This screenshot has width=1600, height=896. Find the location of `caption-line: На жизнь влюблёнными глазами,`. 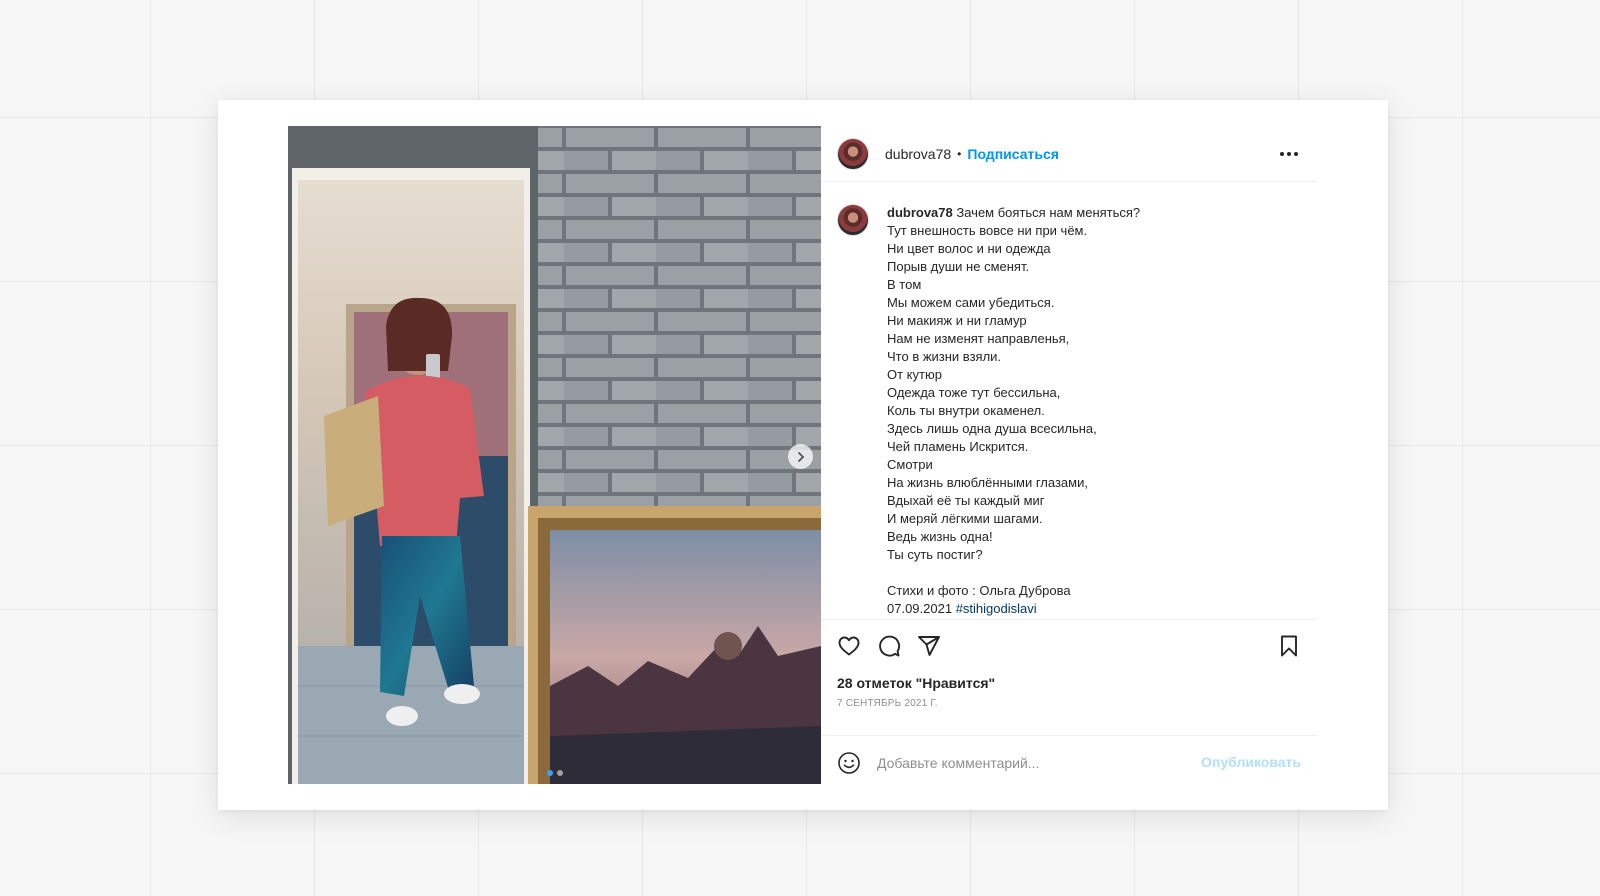

caption-line: На жизнь влюблёнными глазами, is located at coordinates (987, 482).